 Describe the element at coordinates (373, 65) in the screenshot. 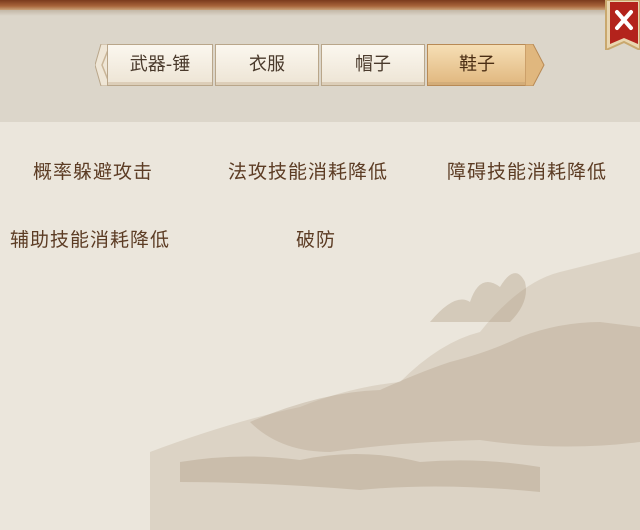

I see `tab-hat: 帽子` at that location.